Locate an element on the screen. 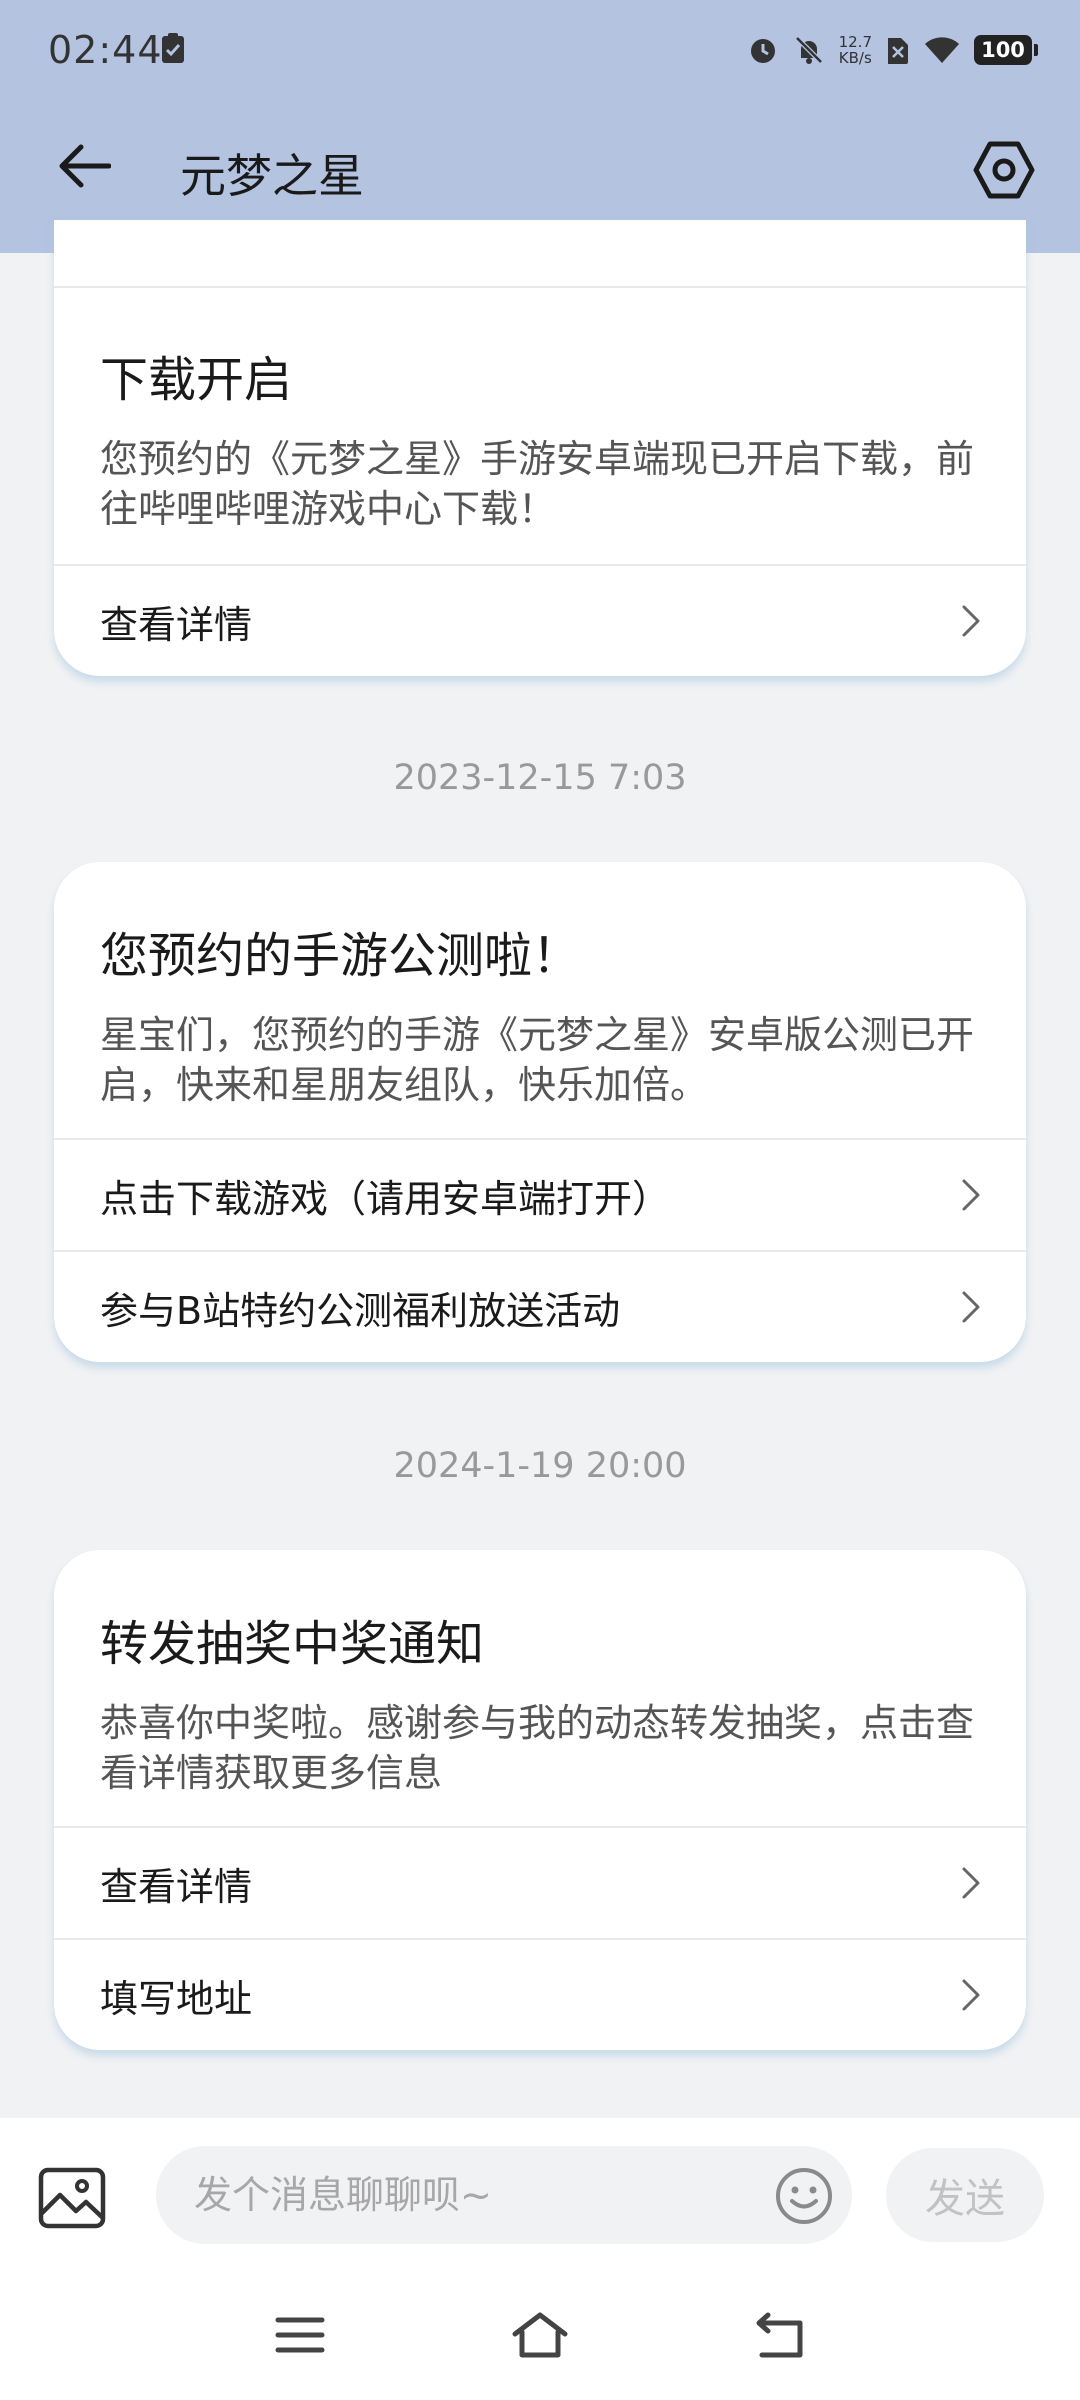 The image size is (1080, 2400). status-icons: 12.7 KB/s 100 is located at coordinates (892, 50).